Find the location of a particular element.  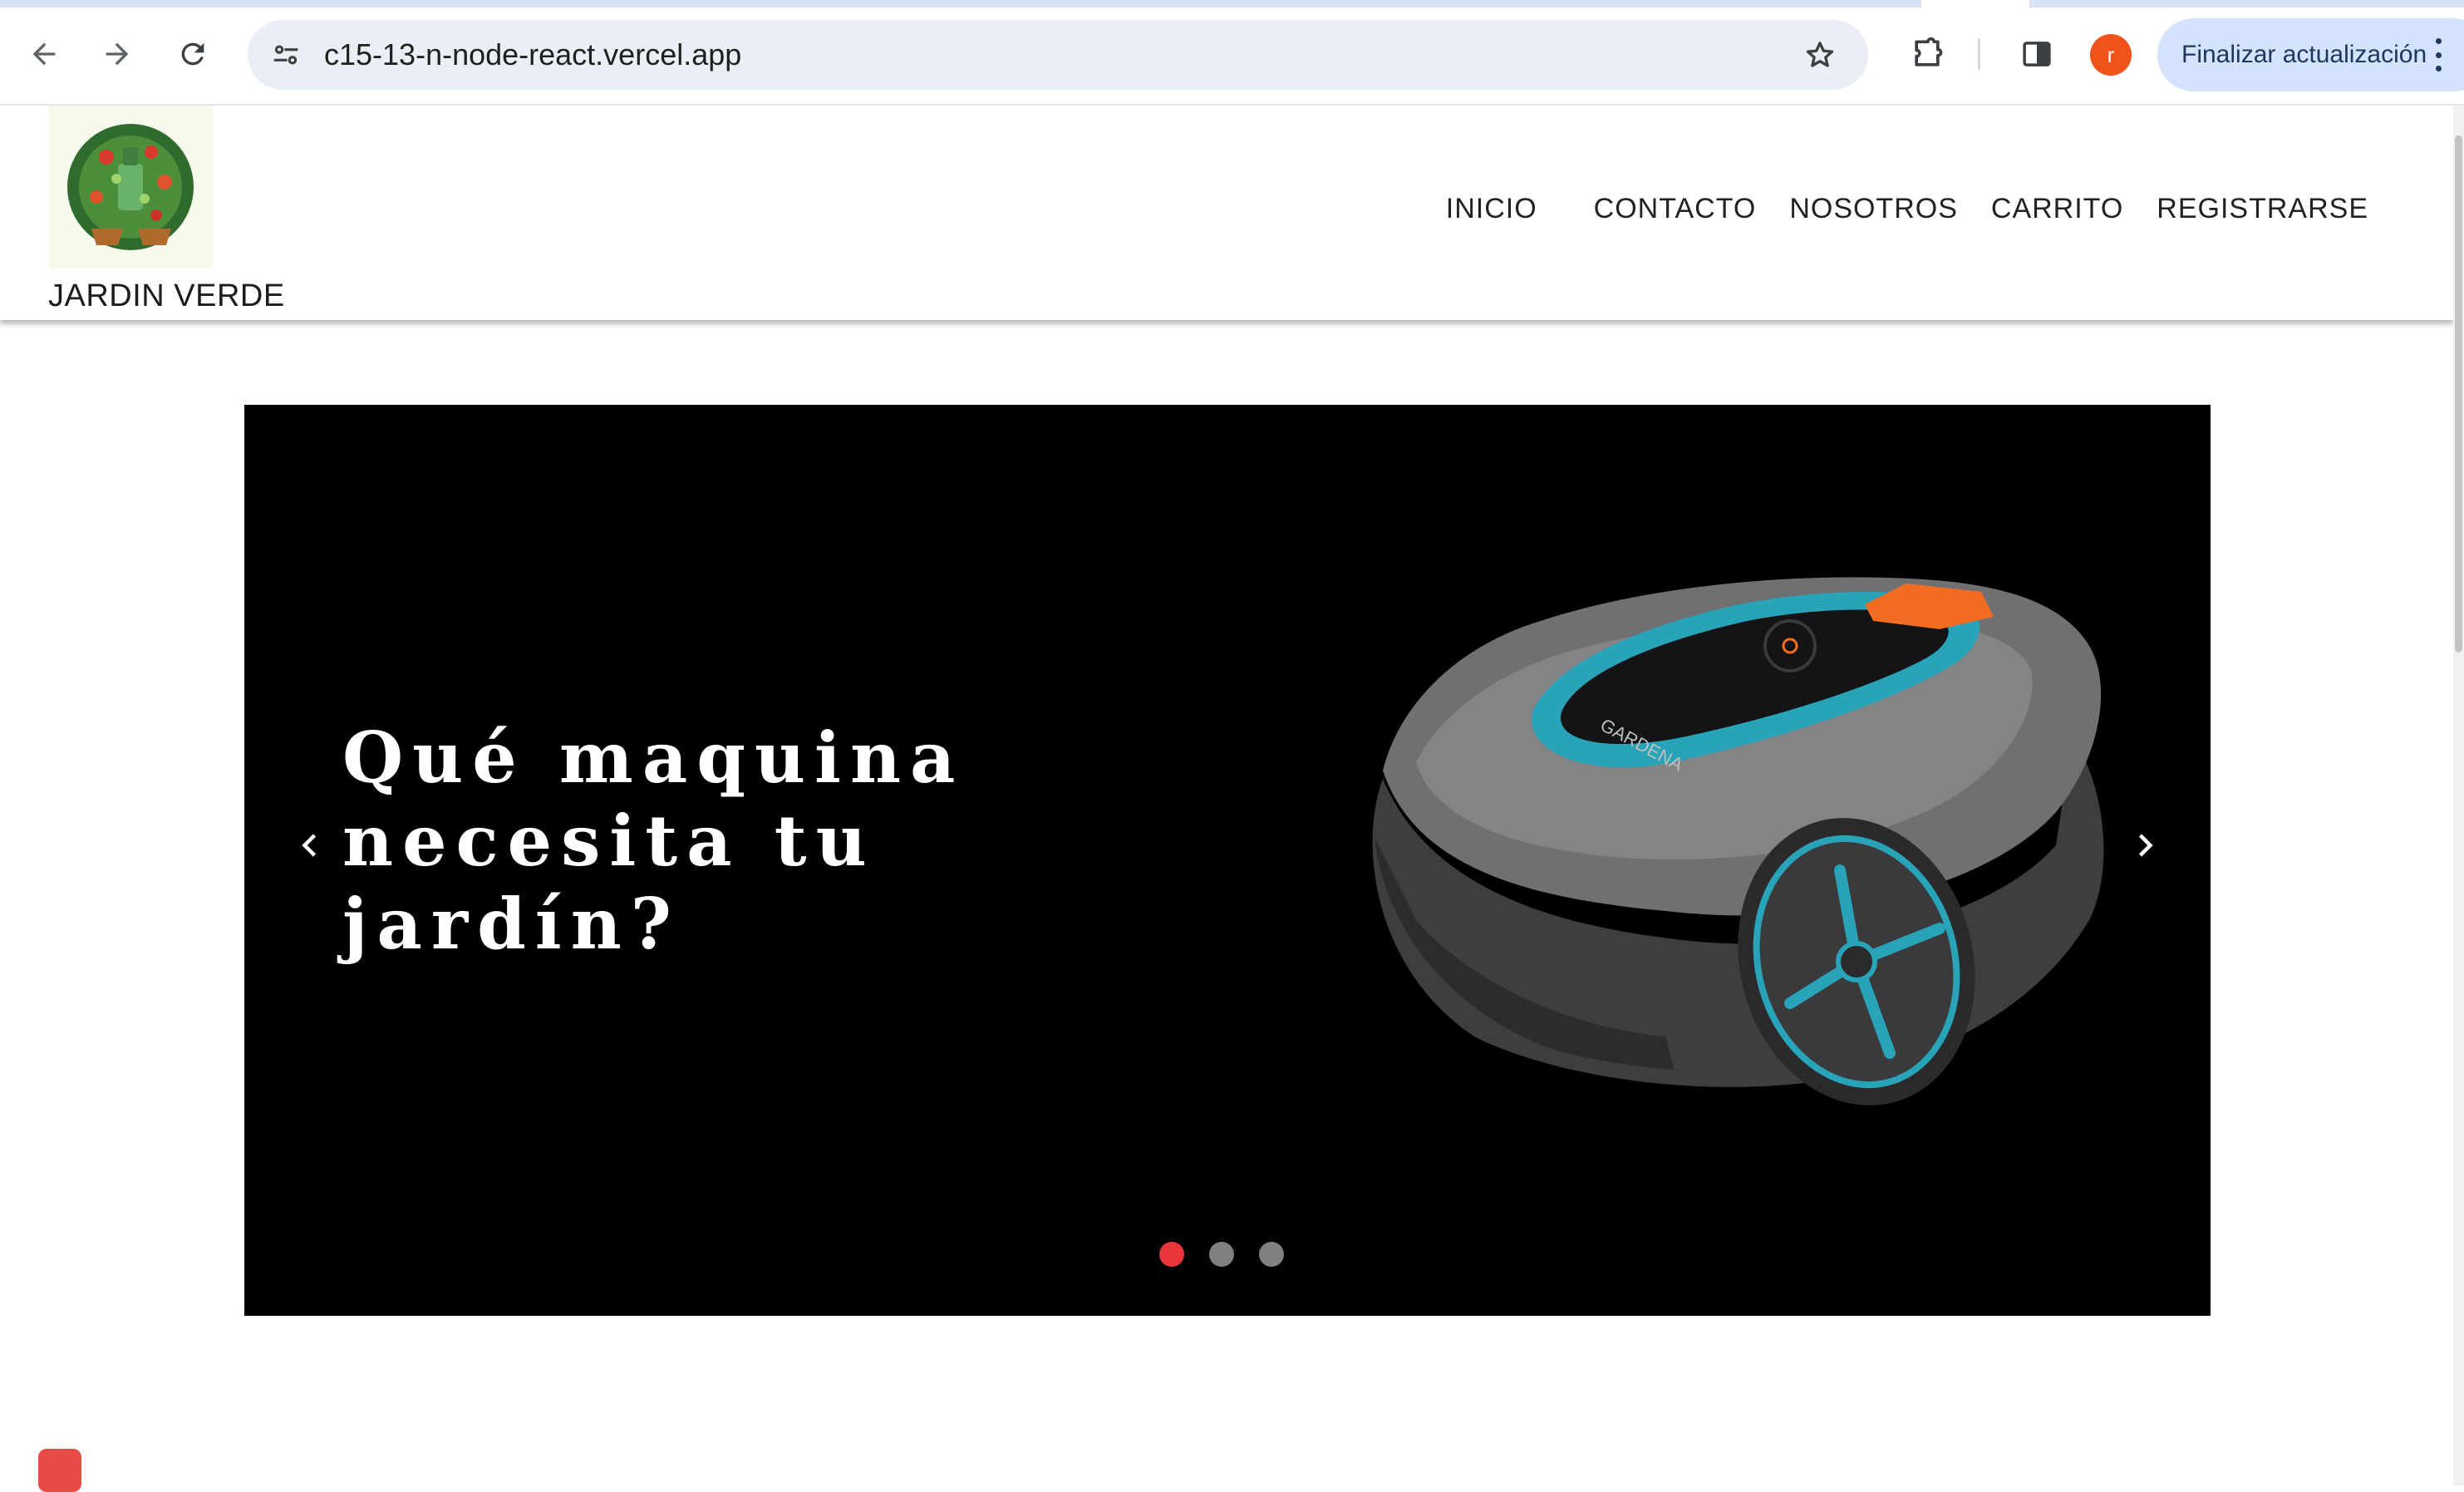

reload-icon is located at coordinates (192, 54).